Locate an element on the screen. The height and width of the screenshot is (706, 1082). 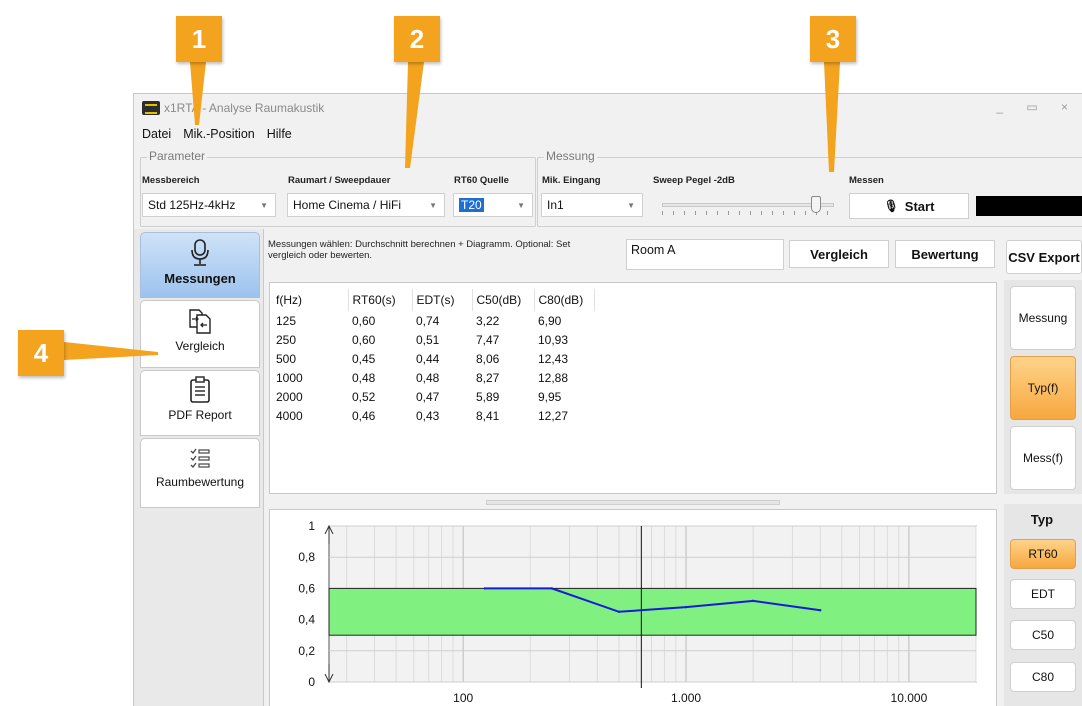
callout-2: 2 is located at coordinates (417, 39).